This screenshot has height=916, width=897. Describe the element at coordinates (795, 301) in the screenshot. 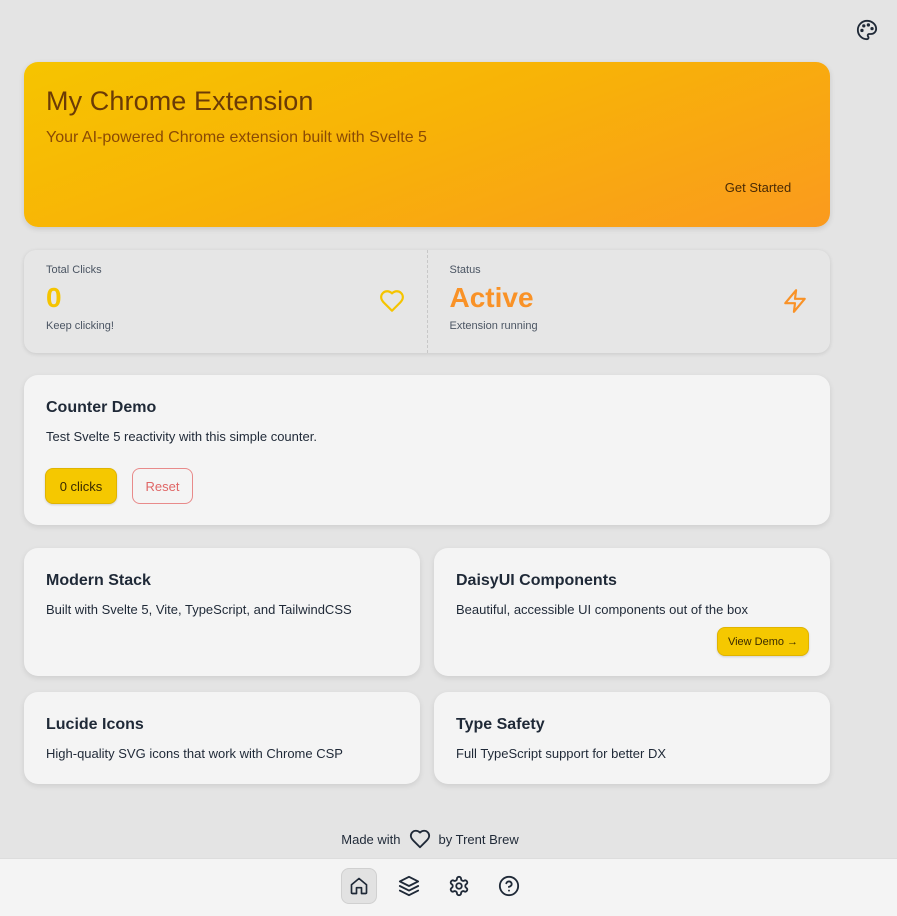

I see `zap-icon` at that location.